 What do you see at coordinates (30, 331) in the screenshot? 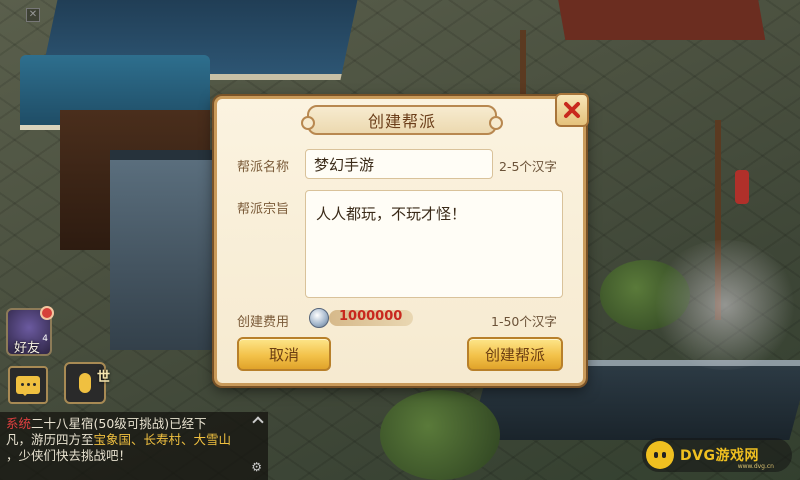
I see `friends-button: 4 好友` at bounding box center [30, 331].